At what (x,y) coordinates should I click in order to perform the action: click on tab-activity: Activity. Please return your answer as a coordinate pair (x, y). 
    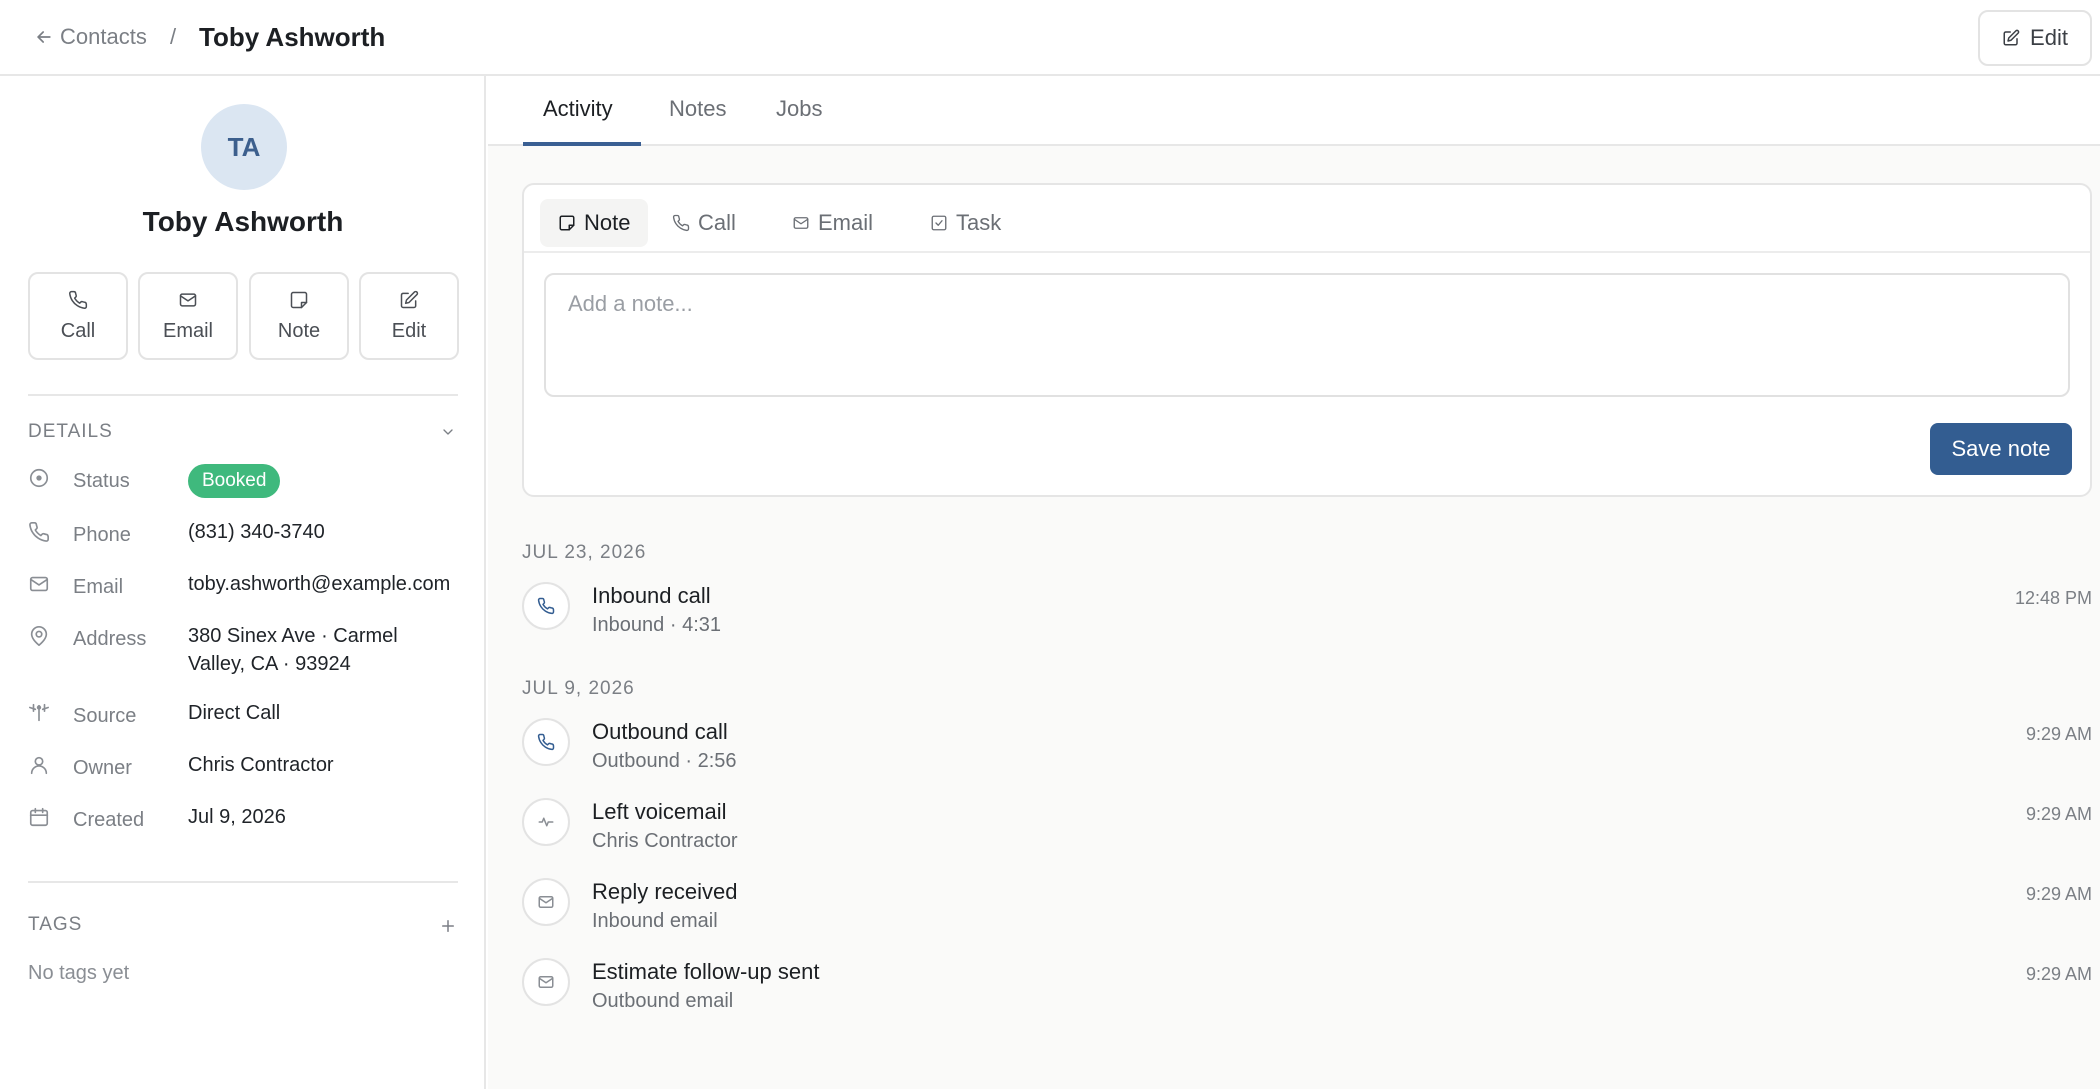
    Looking at the image, I should click on (578, 109).